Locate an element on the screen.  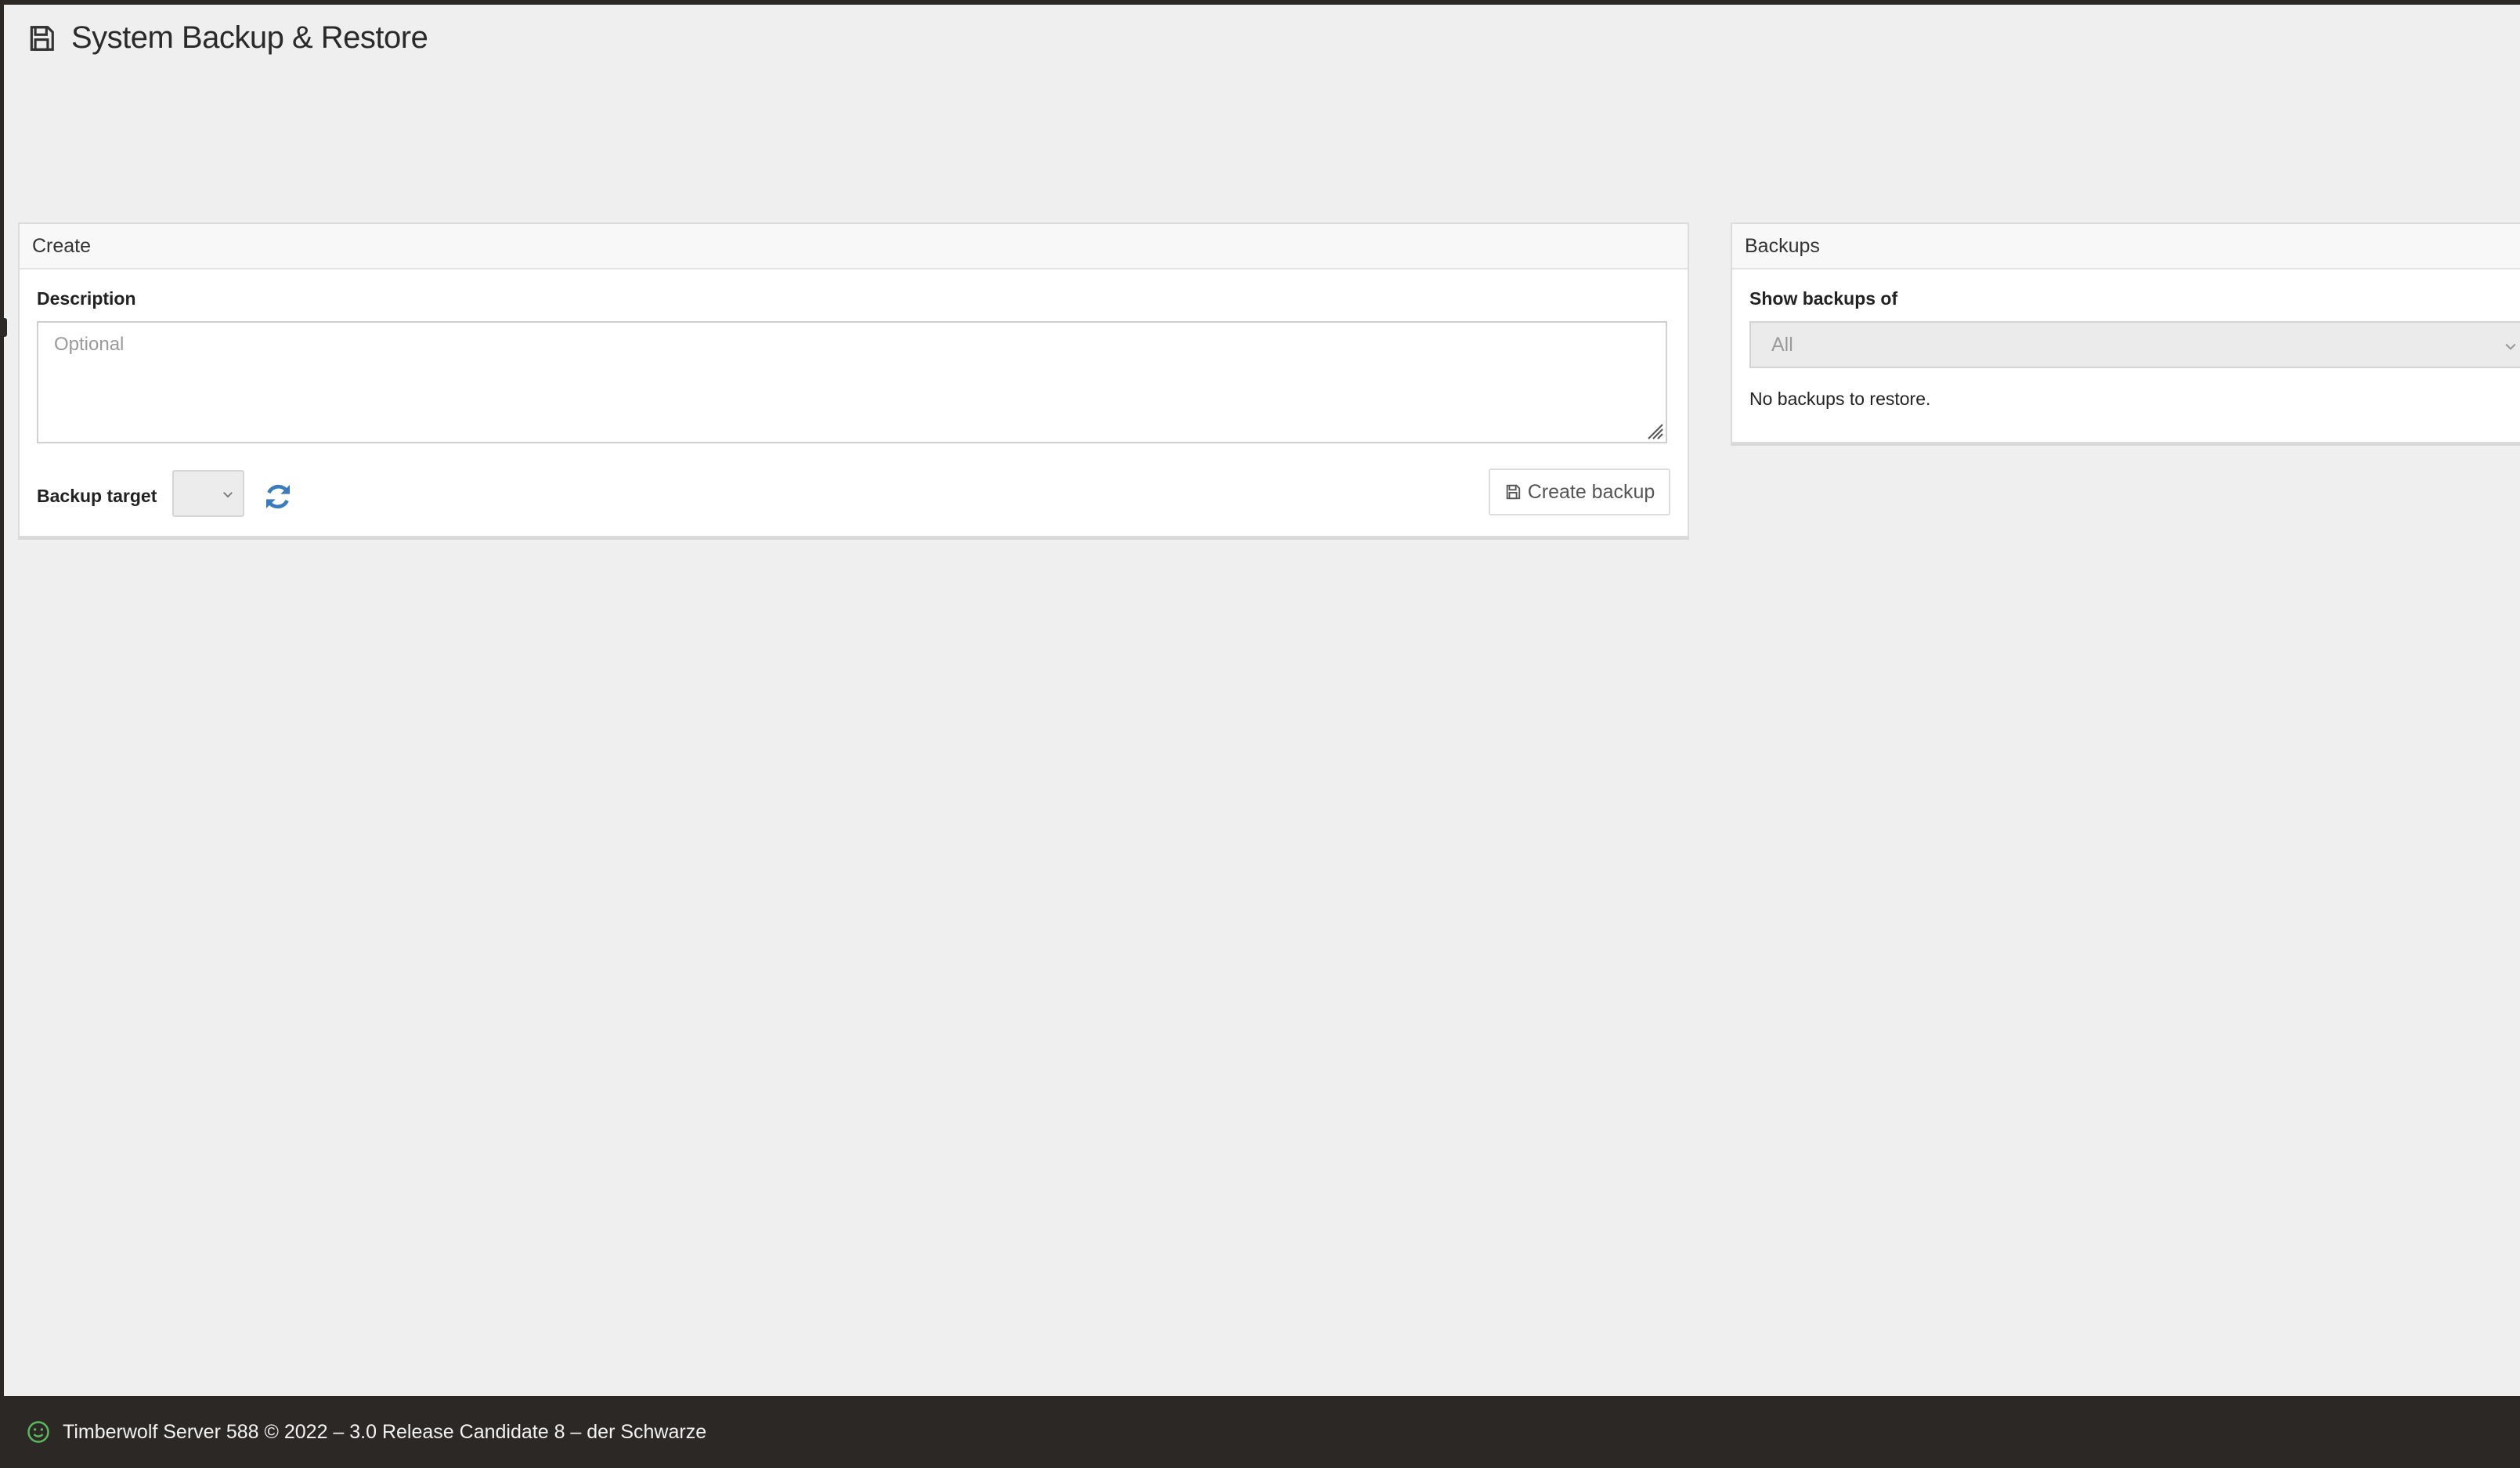
description-label: Description is located at coordinates (86, 298).